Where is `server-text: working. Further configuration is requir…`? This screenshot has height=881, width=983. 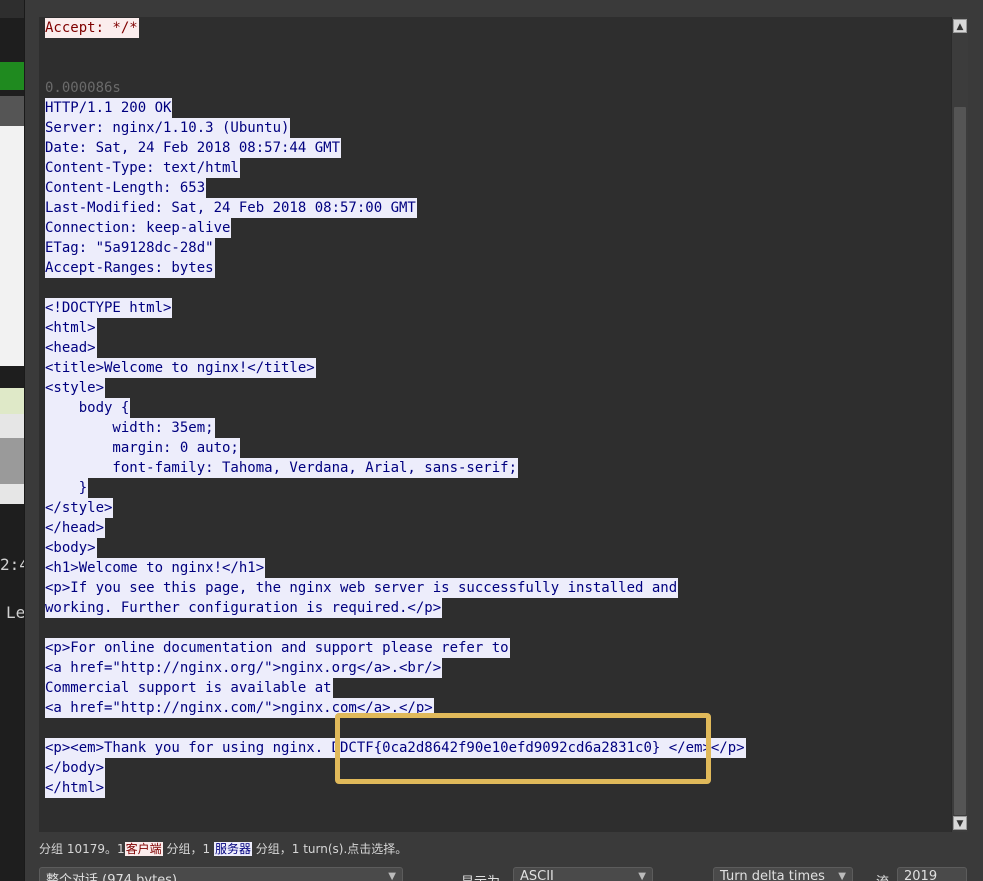
server-text: working. Further configuration is requir… is located at coordinates (244, 608).